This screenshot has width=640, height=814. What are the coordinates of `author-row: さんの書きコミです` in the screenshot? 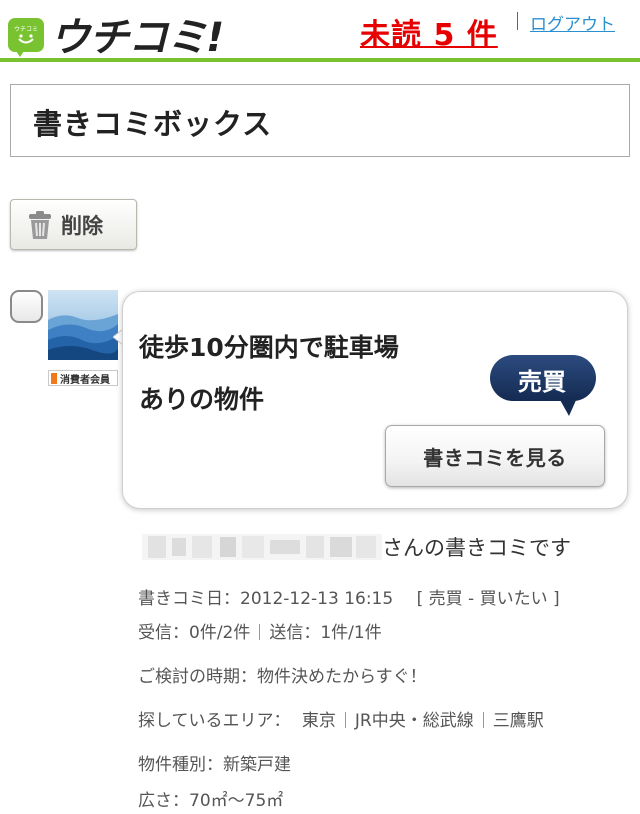 It's located at (354, 547).